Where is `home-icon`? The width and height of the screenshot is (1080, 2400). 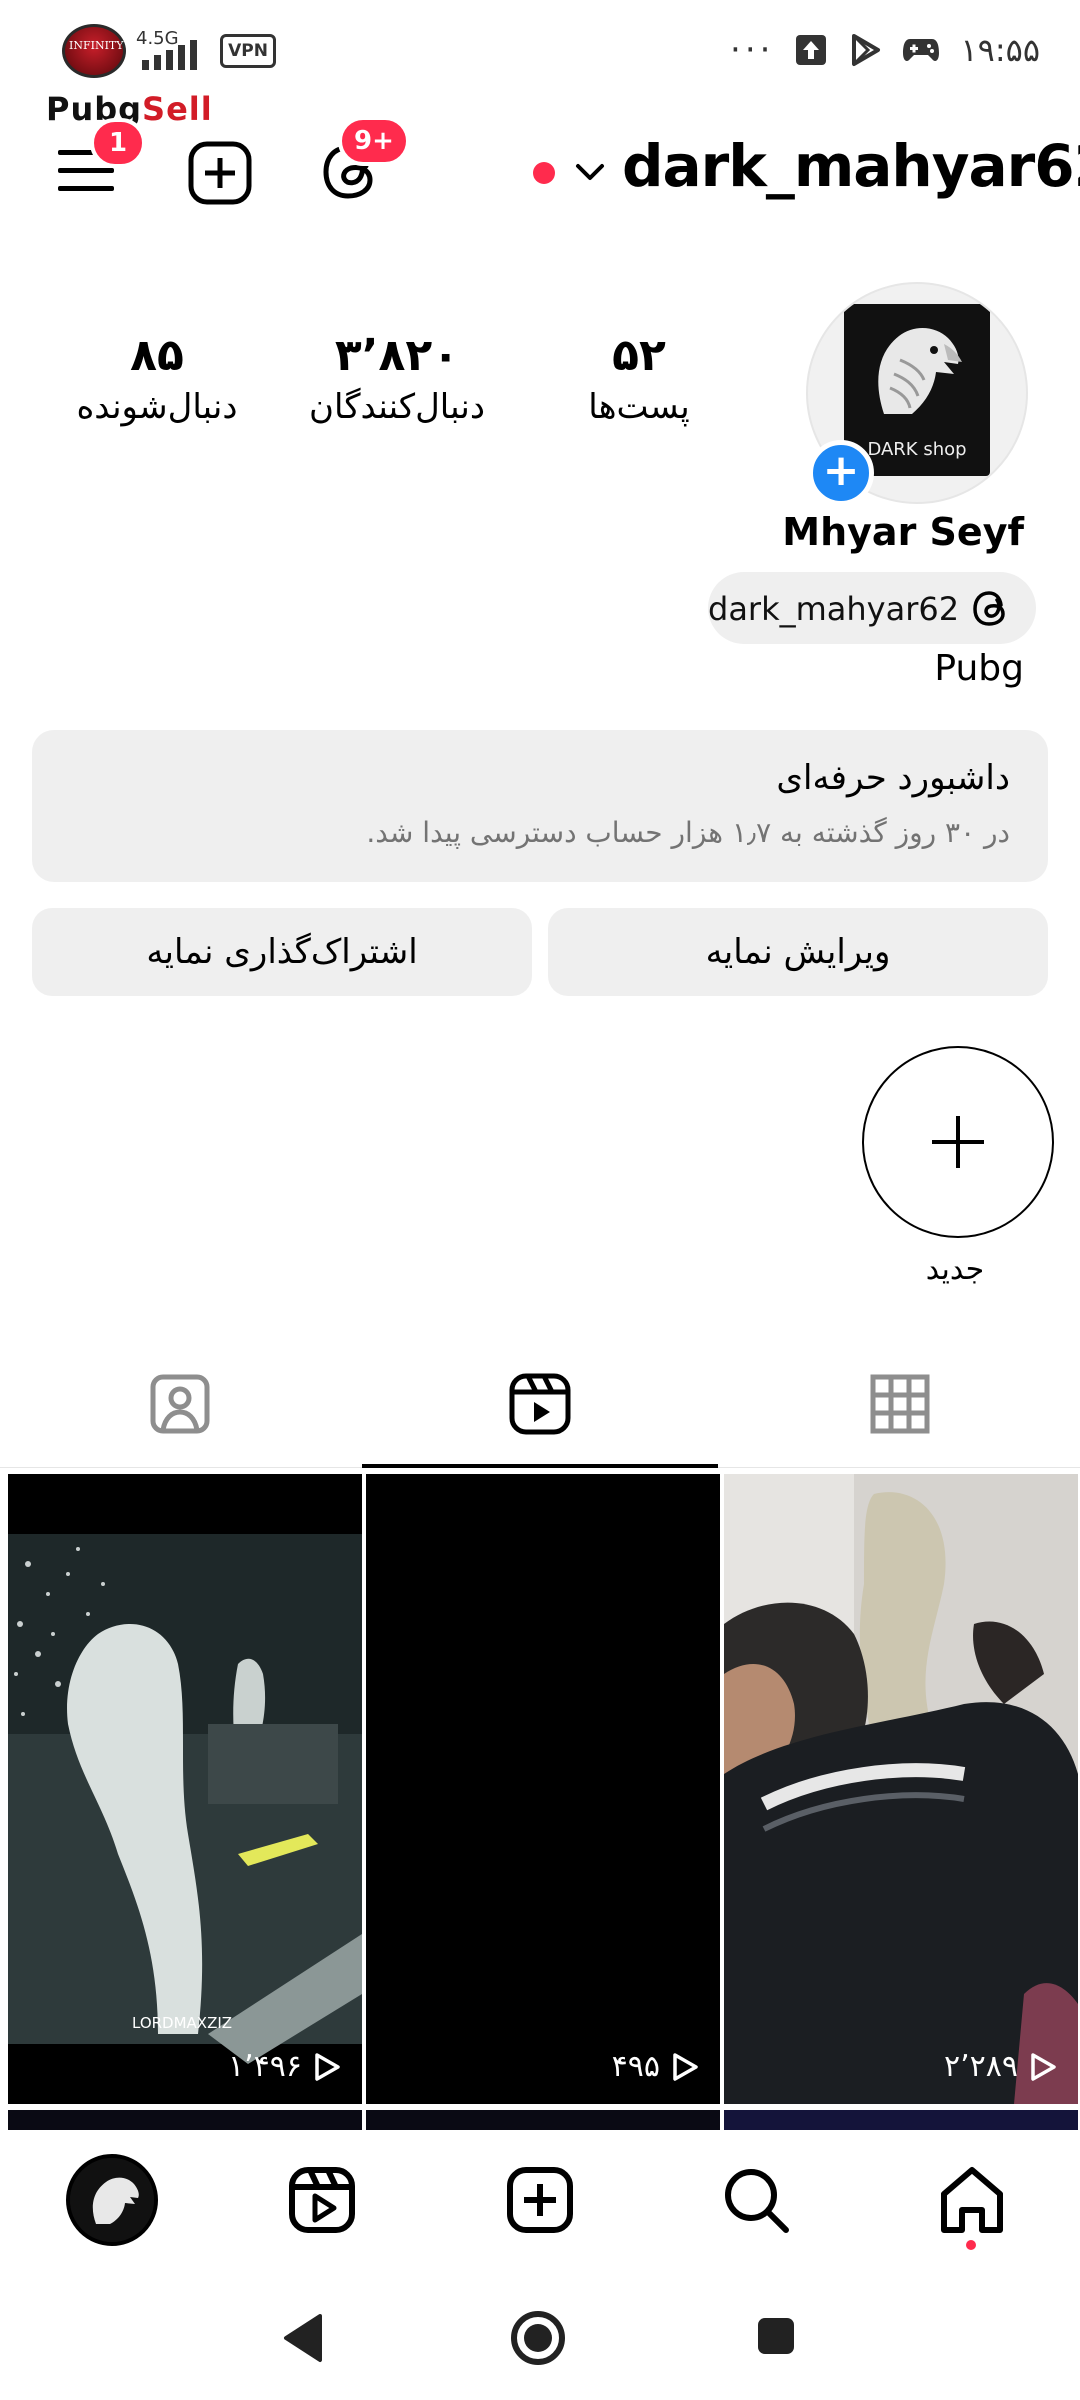 home-icon is located at coordinates (972, 2200).